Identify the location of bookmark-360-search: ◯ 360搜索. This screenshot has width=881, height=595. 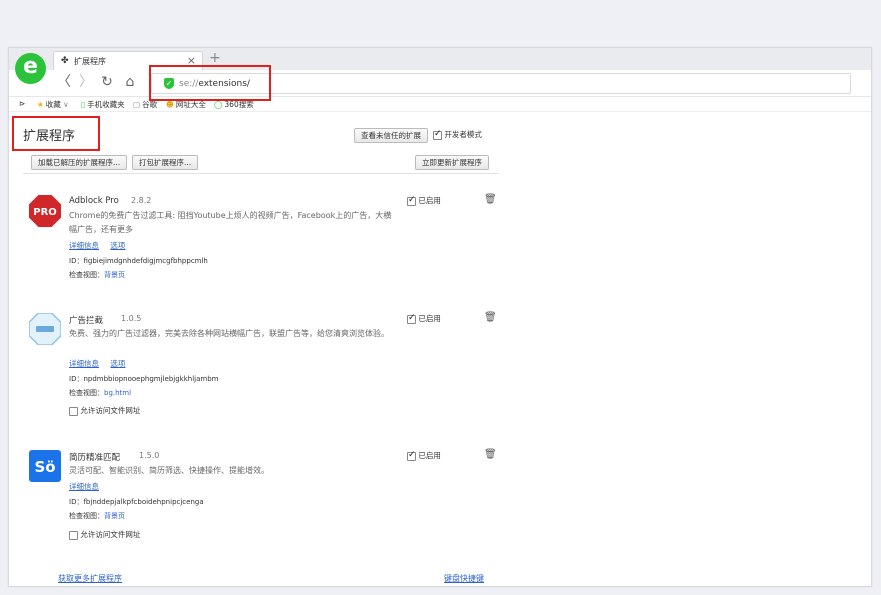
(234, 104).